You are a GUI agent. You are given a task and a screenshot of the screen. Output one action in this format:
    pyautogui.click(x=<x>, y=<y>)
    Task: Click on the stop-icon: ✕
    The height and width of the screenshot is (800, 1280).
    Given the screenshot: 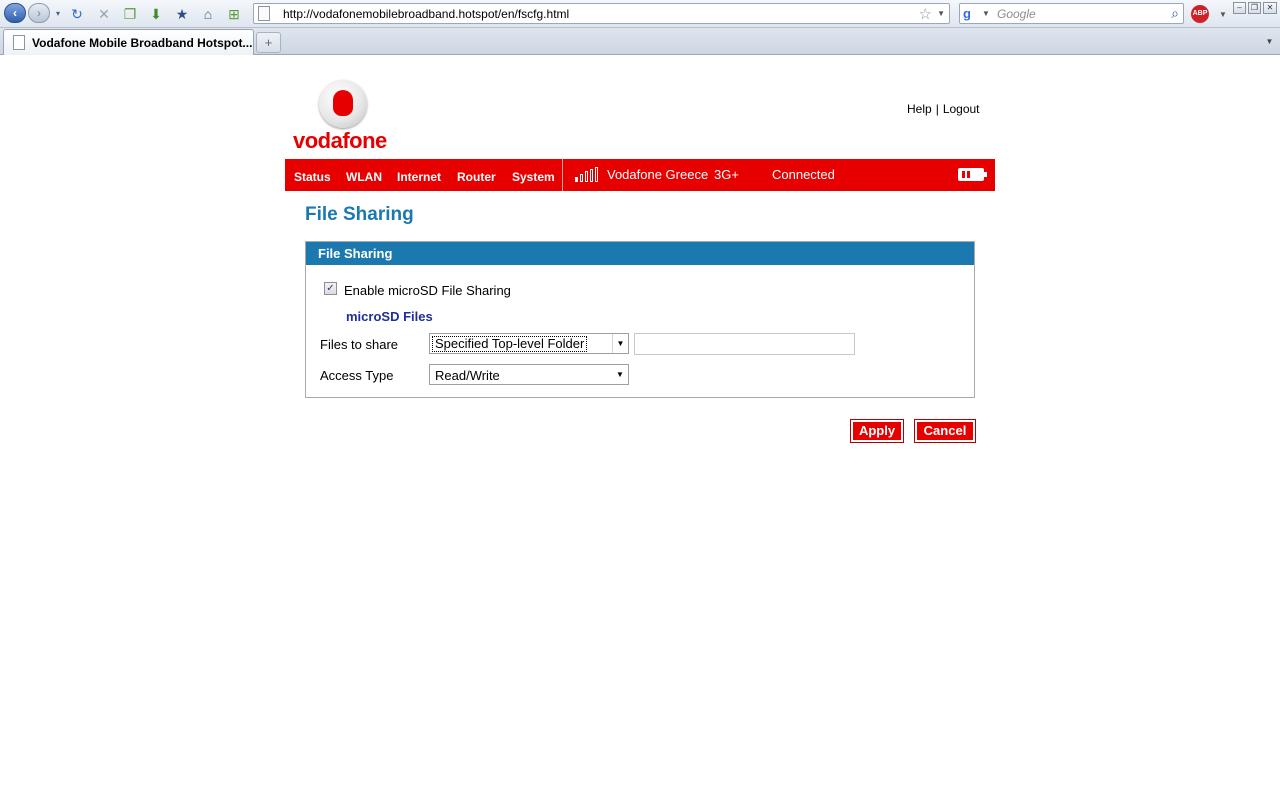 What is the action you would take?
    pyautogui.click(x=104, y=14)
    